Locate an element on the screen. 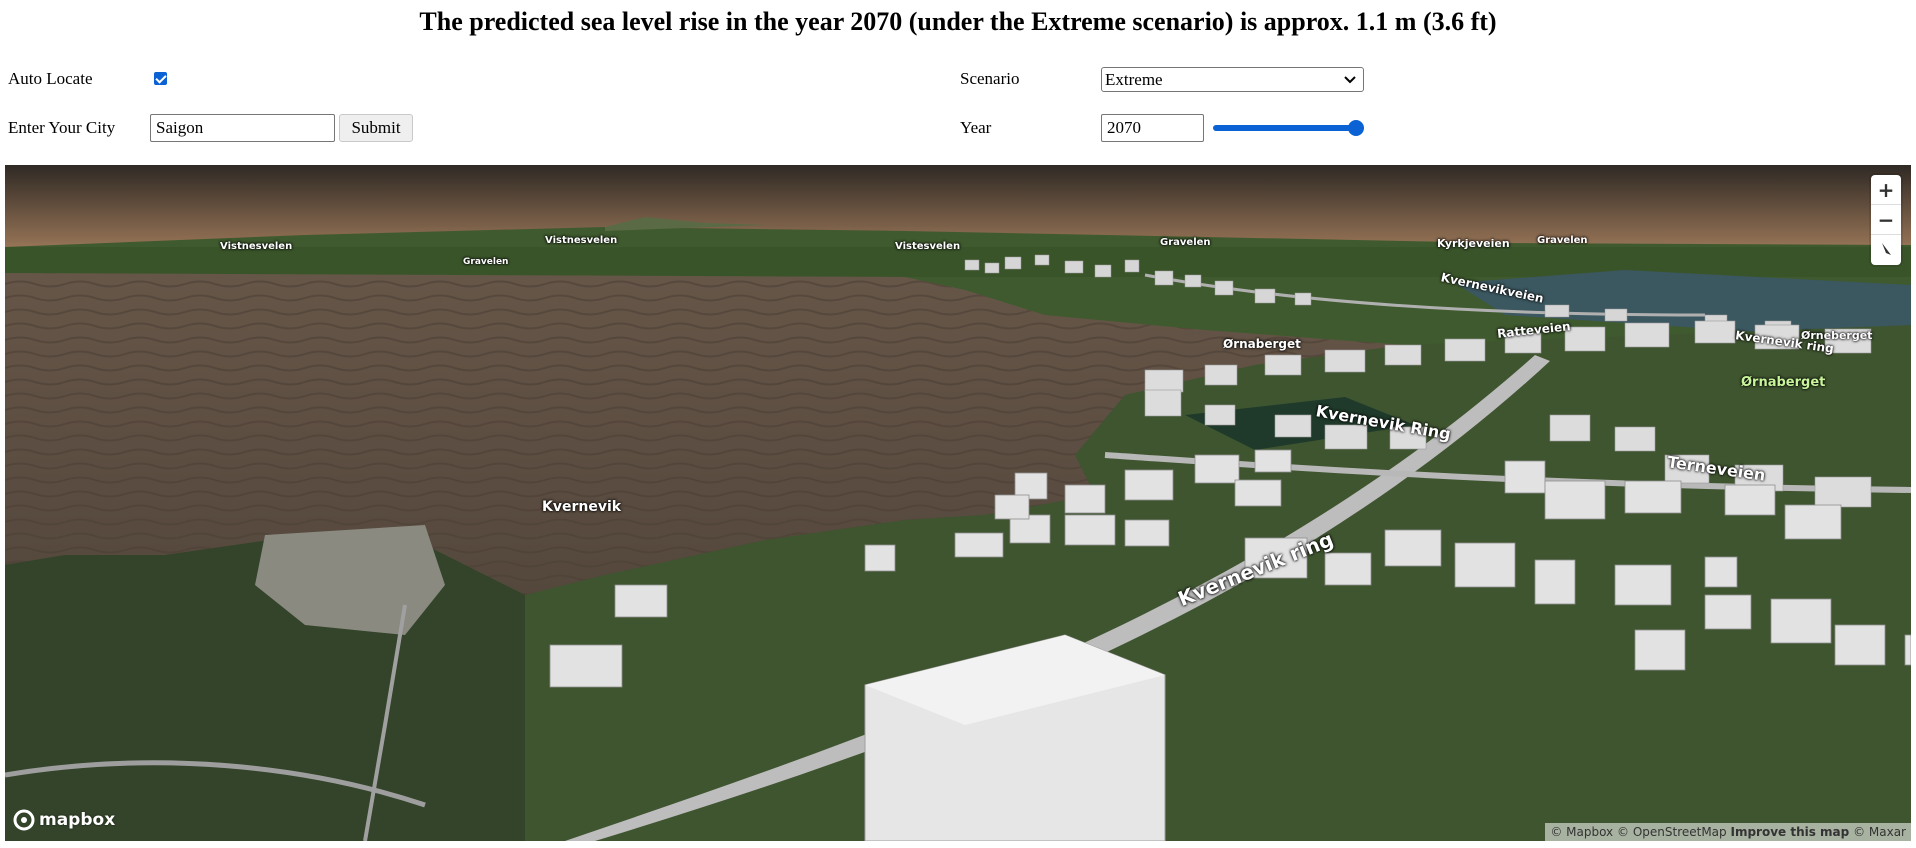 The width and height of the screenshot is (1916, 848). year-input is located at coordinates (1152, 128).